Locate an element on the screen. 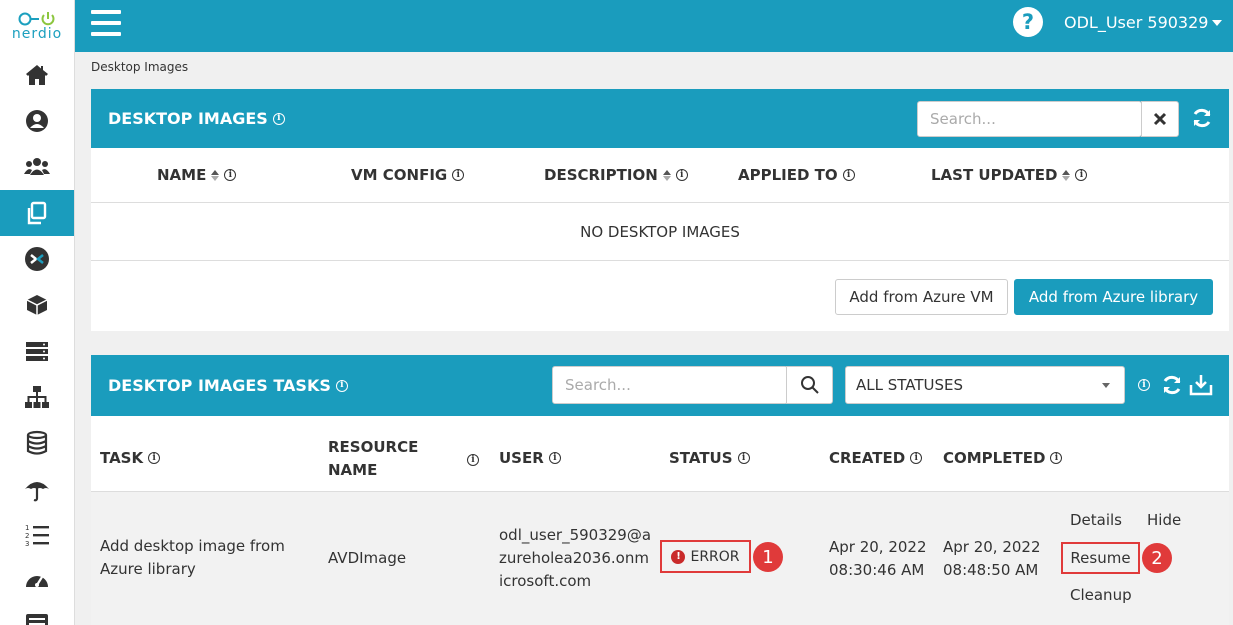  help-icon: ? is located at coordinates (1028, 22).